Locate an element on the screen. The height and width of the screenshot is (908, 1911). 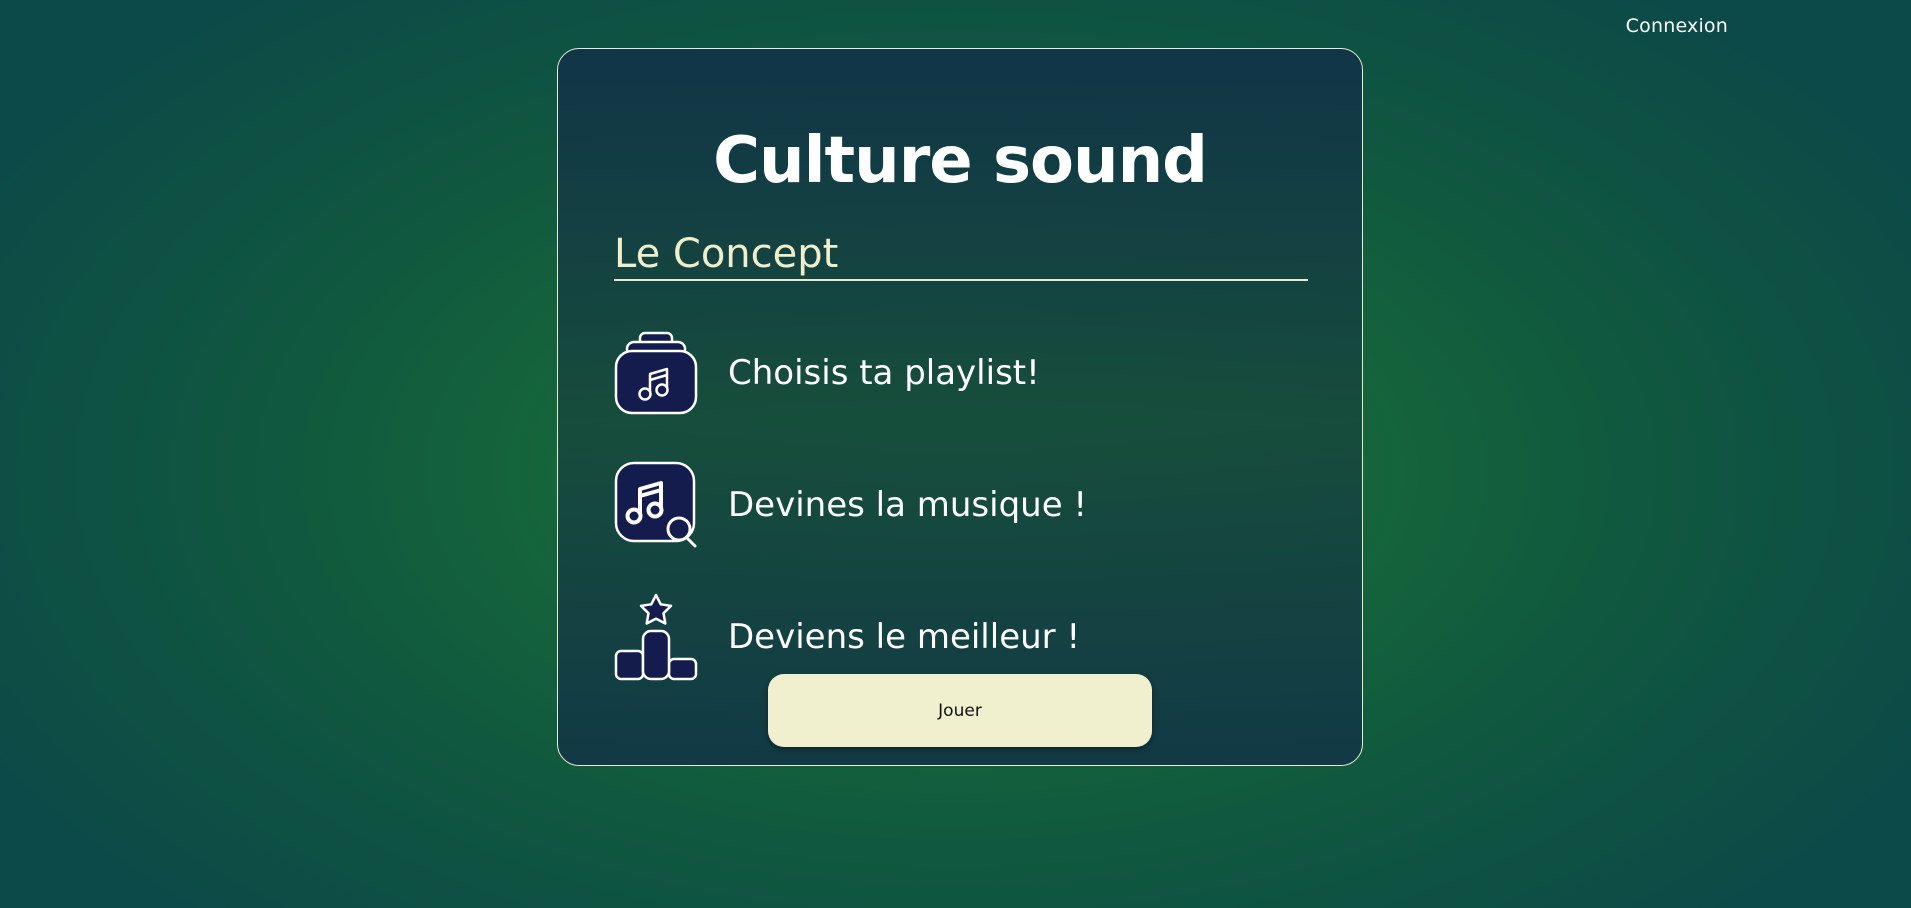
step-guess: Devines la musique ! is located at coordinates (961, 505).